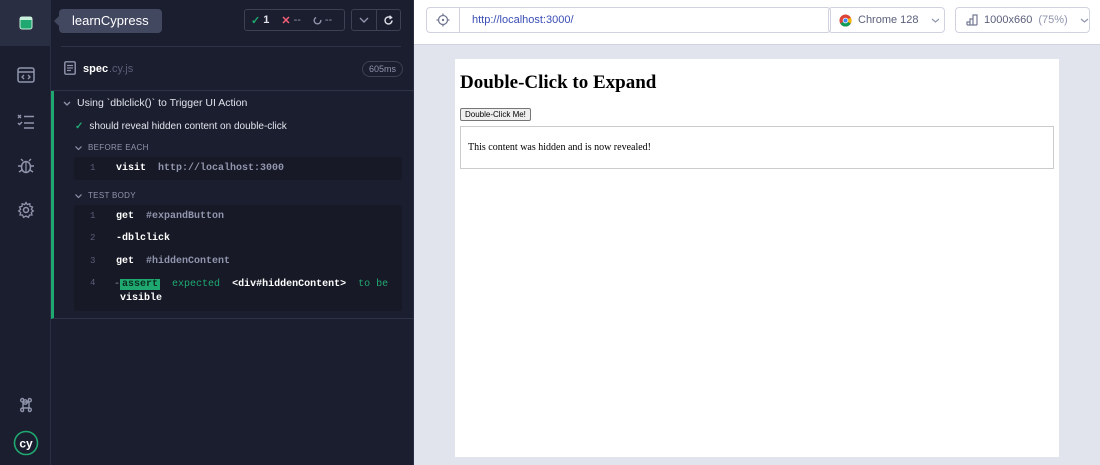 Image resolution: width=1100 pixels, height=465 pixels. I want to click on app-title-tooltip: learnCypress, so click(108, 21).